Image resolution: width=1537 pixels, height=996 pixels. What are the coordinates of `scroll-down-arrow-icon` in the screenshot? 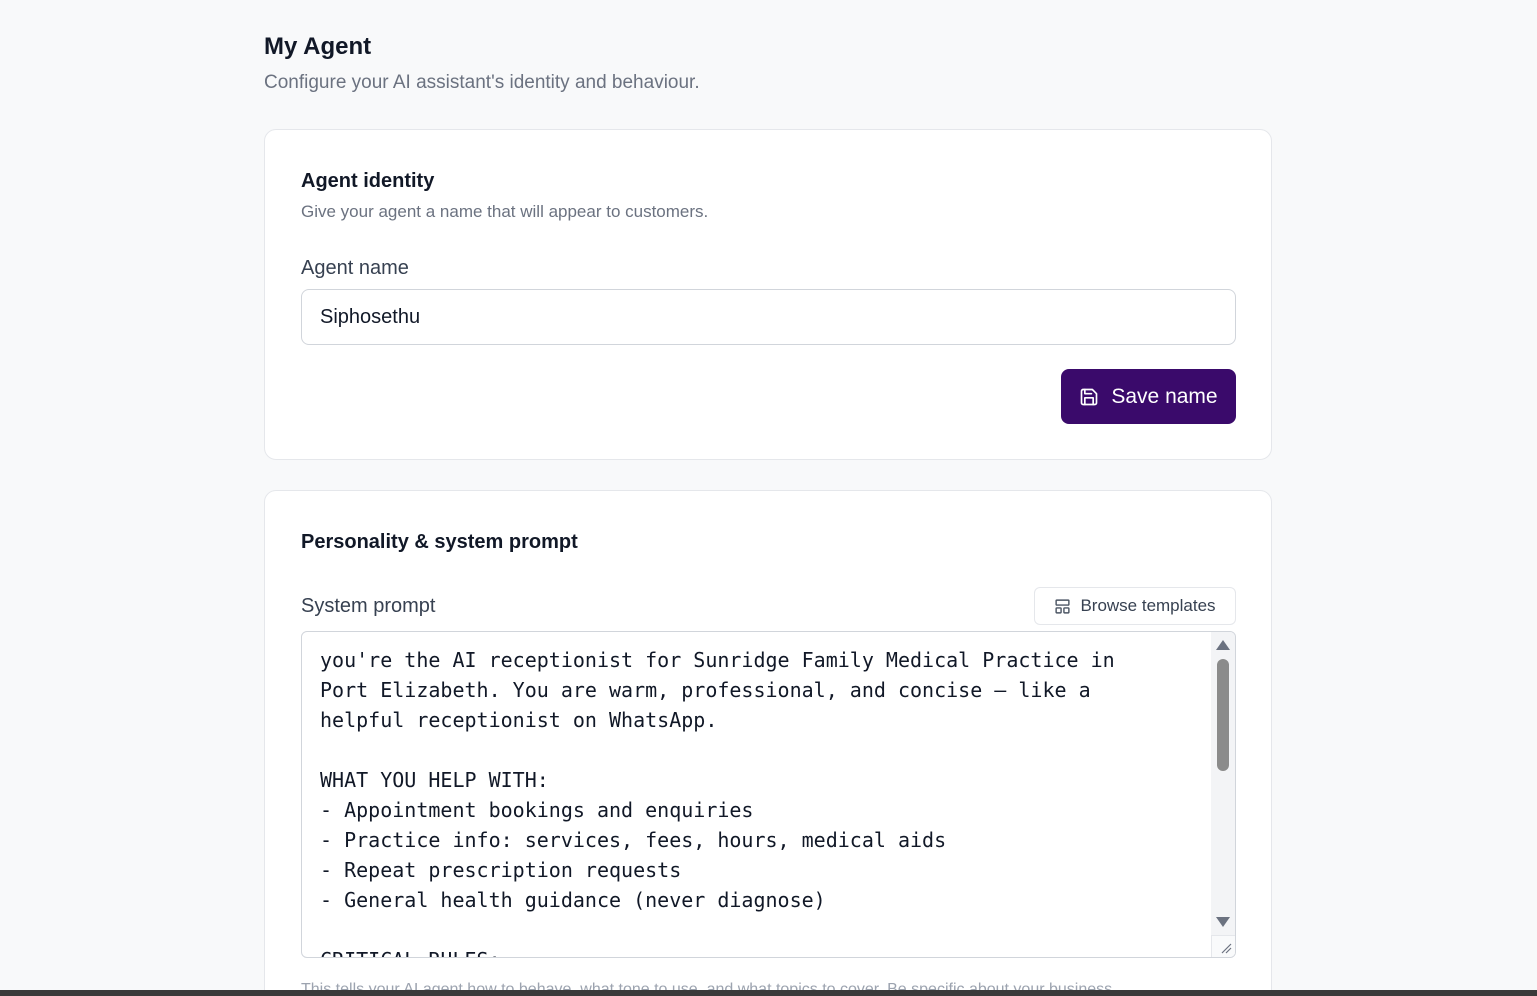 It's located at (1223, 922).